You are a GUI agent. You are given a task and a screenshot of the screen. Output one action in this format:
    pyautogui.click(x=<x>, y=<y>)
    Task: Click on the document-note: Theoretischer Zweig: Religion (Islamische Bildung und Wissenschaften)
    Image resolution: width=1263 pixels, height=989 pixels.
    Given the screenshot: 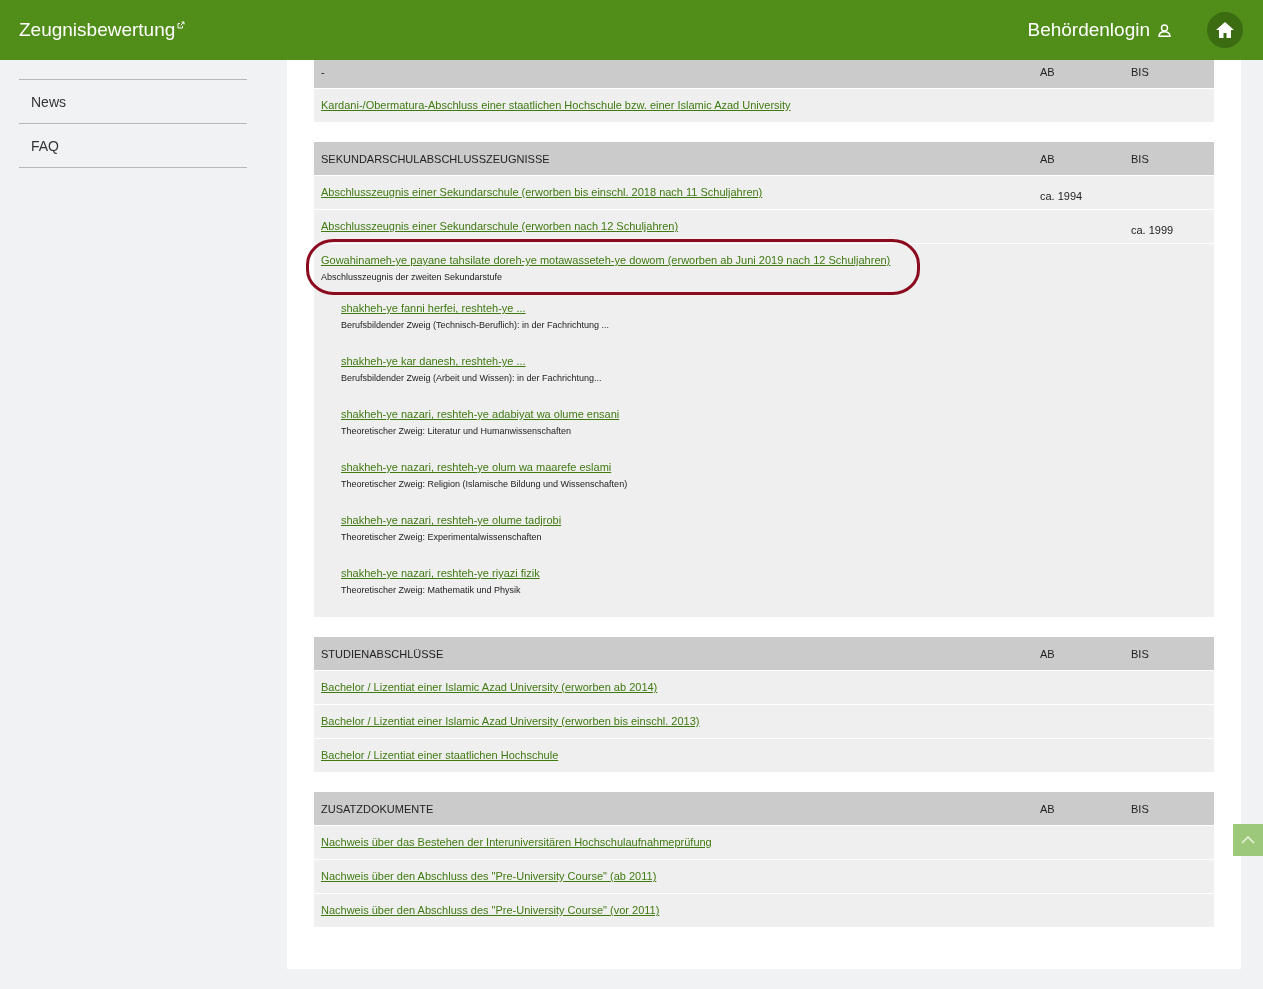 What is the action you would take?
    pyautogui.click(x=484, y=484)
    